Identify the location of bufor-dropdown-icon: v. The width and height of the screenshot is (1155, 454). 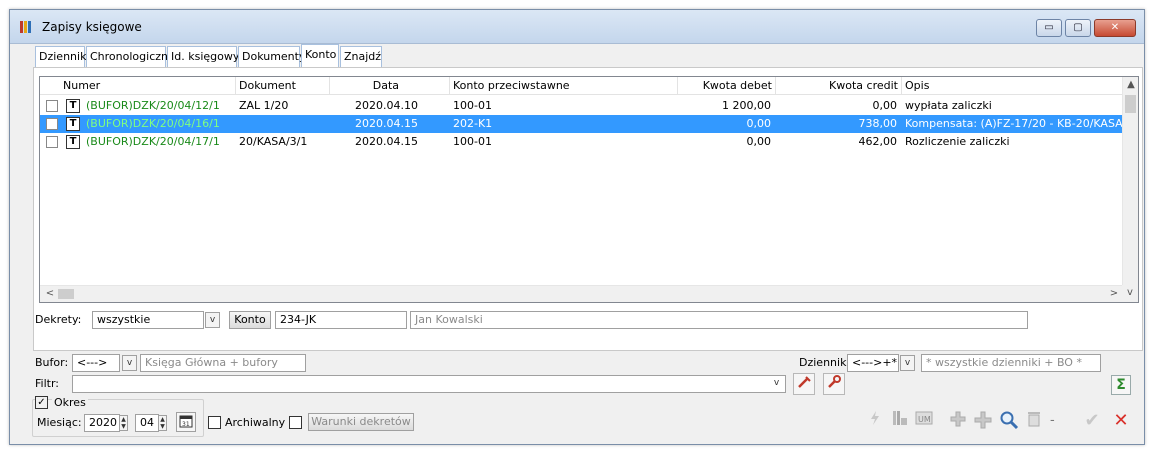
(129, 363).